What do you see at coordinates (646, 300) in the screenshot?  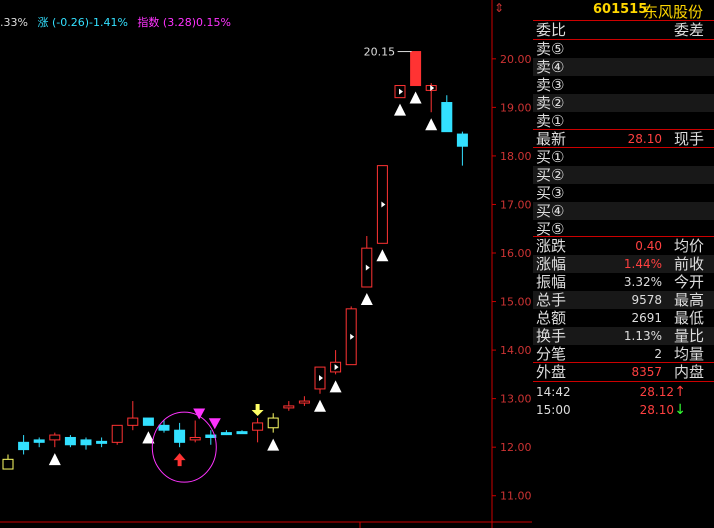 I see `stat-value: 9578` at bounding box center [646, 300].